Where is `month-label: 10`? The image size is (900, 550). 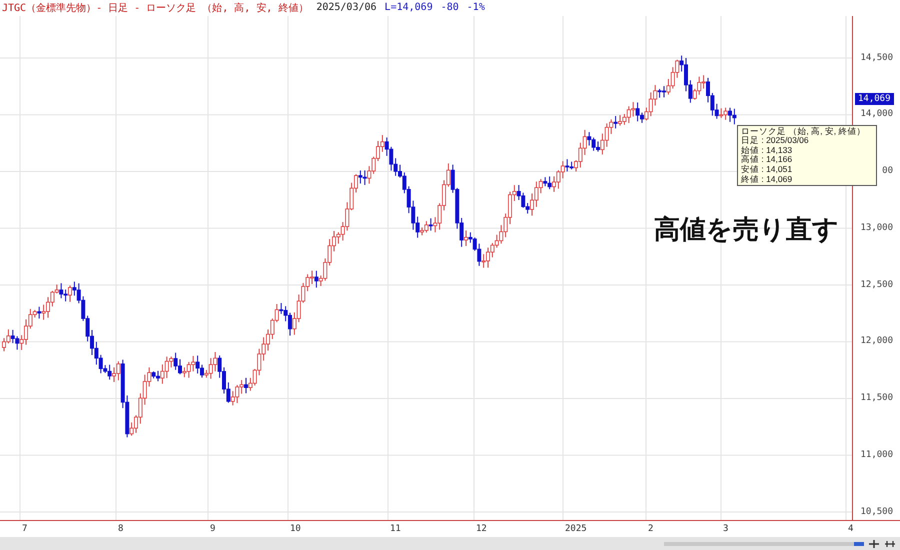
month-label: 10 is located at coordinates (295, 529).